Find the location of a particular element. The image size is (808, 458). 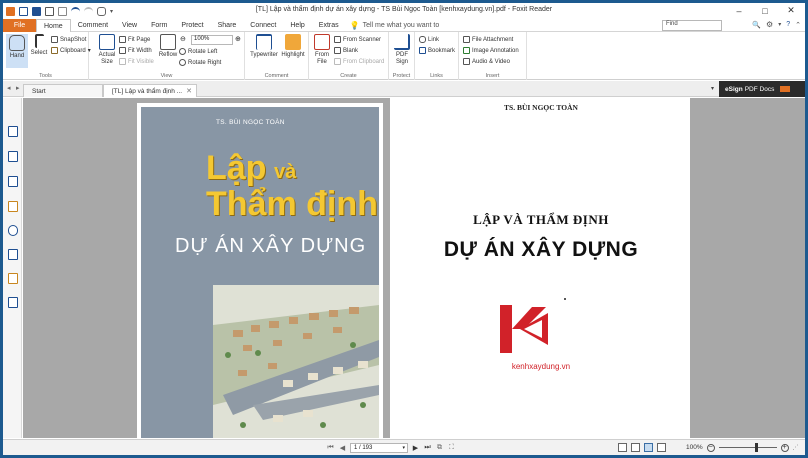

continuous-view-icon is located at coordinates (635, 447).